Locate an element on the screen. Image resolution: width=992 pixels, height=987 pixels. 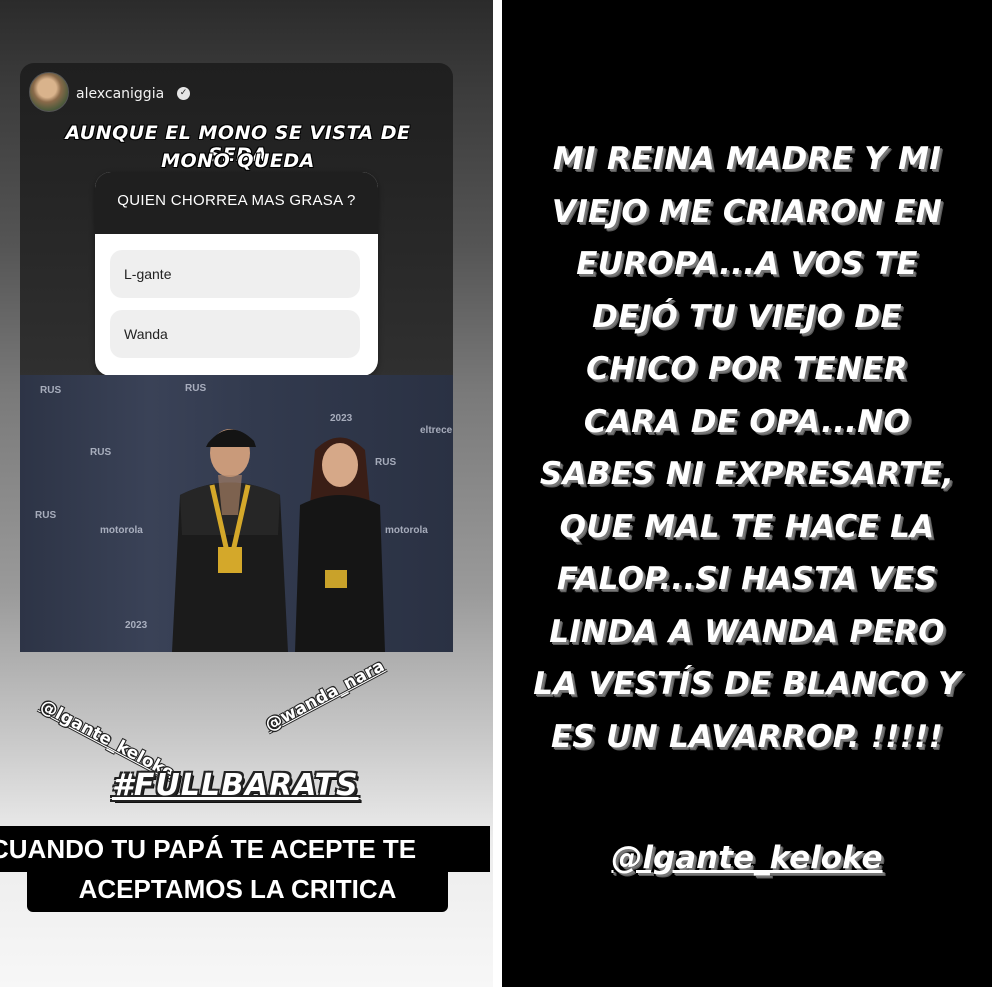
photo-logo: eltrece is located at coordinates (436, 430).